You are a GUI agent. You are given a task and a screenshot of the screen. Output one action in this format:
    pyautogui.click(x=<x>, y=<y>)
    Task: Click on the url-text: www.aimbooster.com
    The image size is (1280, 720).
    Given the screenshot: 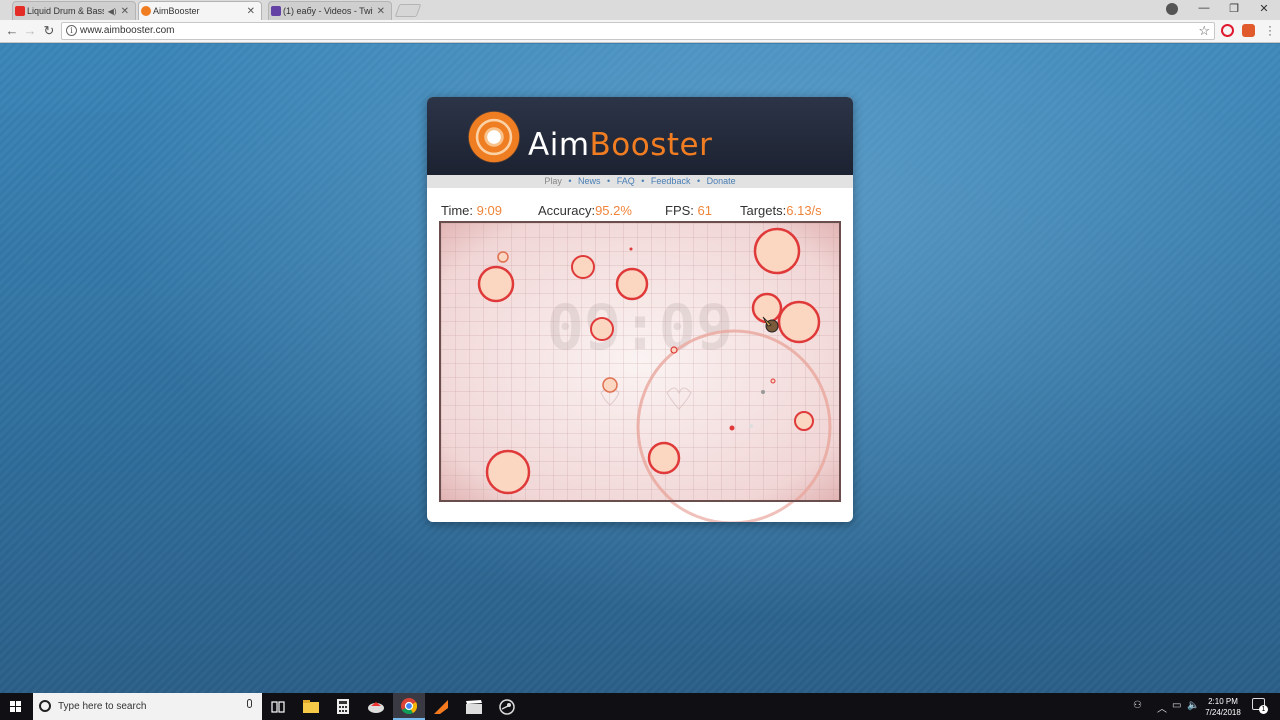 What is the action you would take?
    pyautogui.click(x=127, y=30)
    